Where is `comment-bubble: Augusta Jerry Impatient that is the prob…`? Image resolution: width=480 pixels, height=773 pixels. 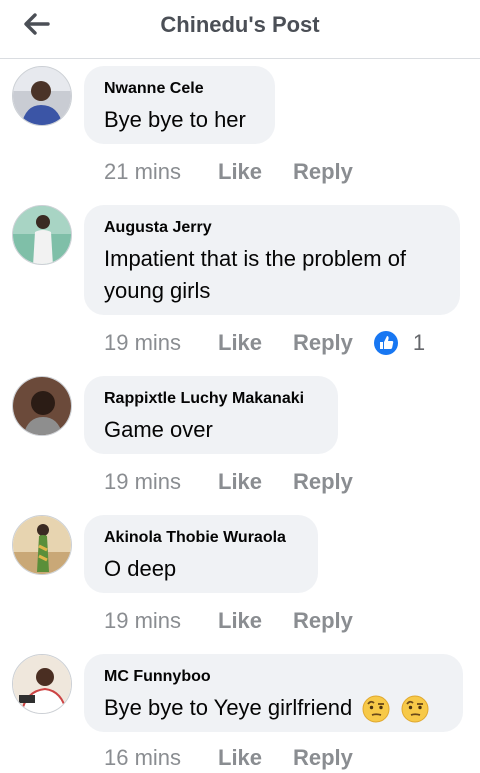 comment-bubble: Augusta Jerry Impatient that is the prob… is located at coordinates (272, 260).